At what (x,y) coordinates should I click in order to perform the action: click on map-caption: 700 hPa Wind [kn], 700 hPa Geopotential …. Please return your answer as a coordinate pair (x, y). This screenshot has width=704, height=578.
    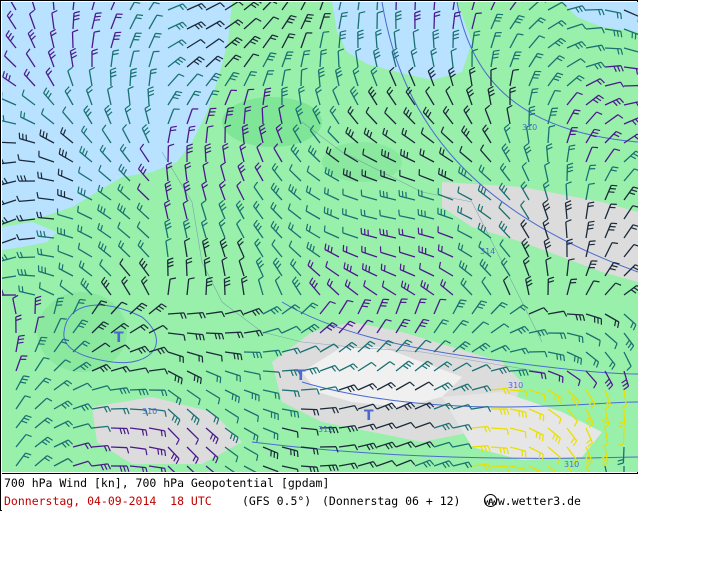
    Looking at the image, I should click on (320, 492).